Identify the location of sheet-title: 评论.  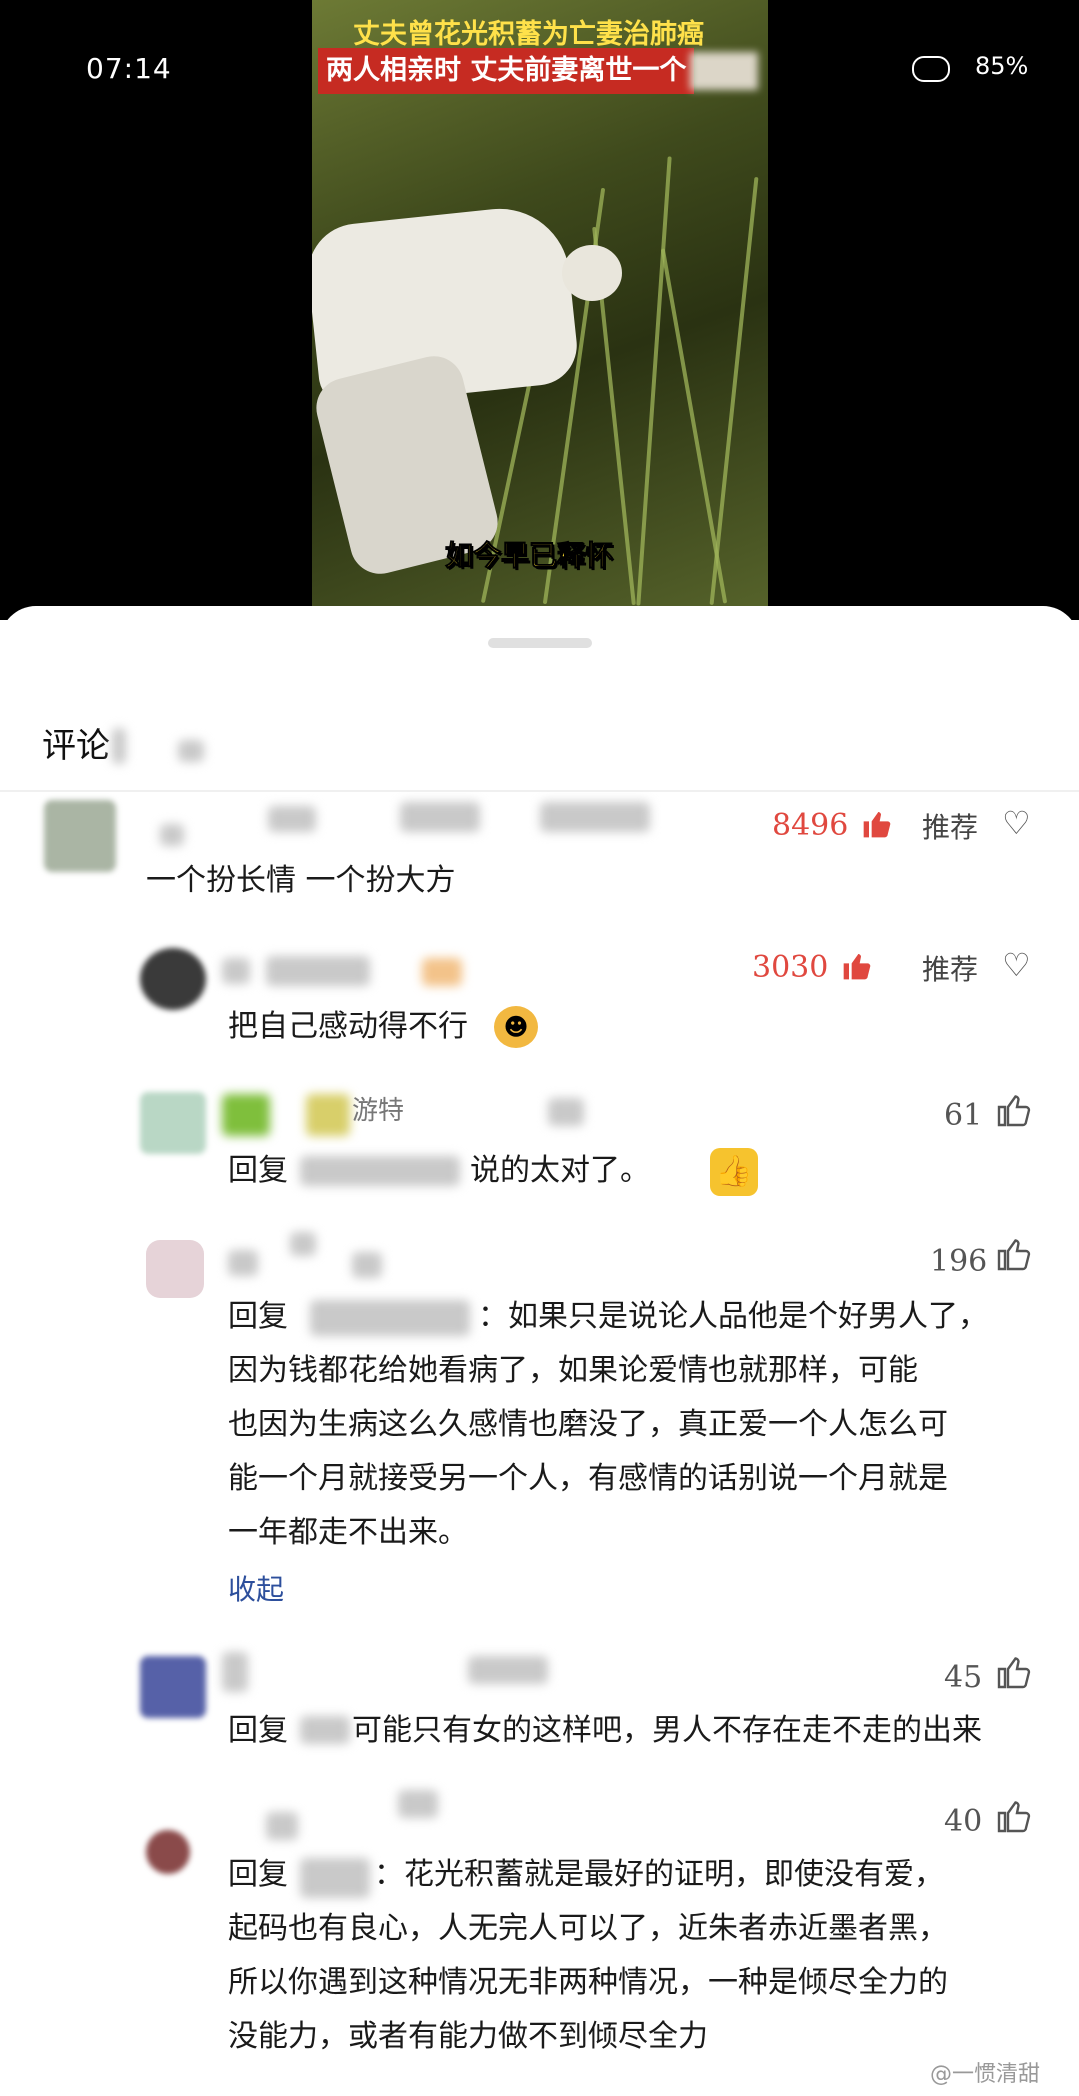
(76, 746).